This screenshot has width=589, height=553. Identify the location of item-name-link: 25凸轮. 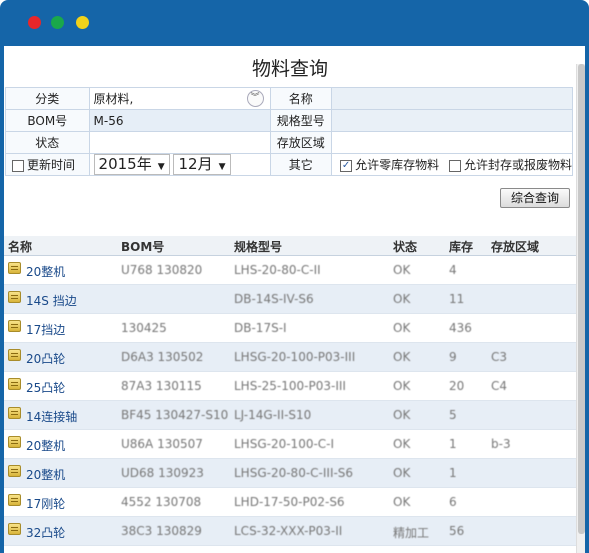
(45, 387).